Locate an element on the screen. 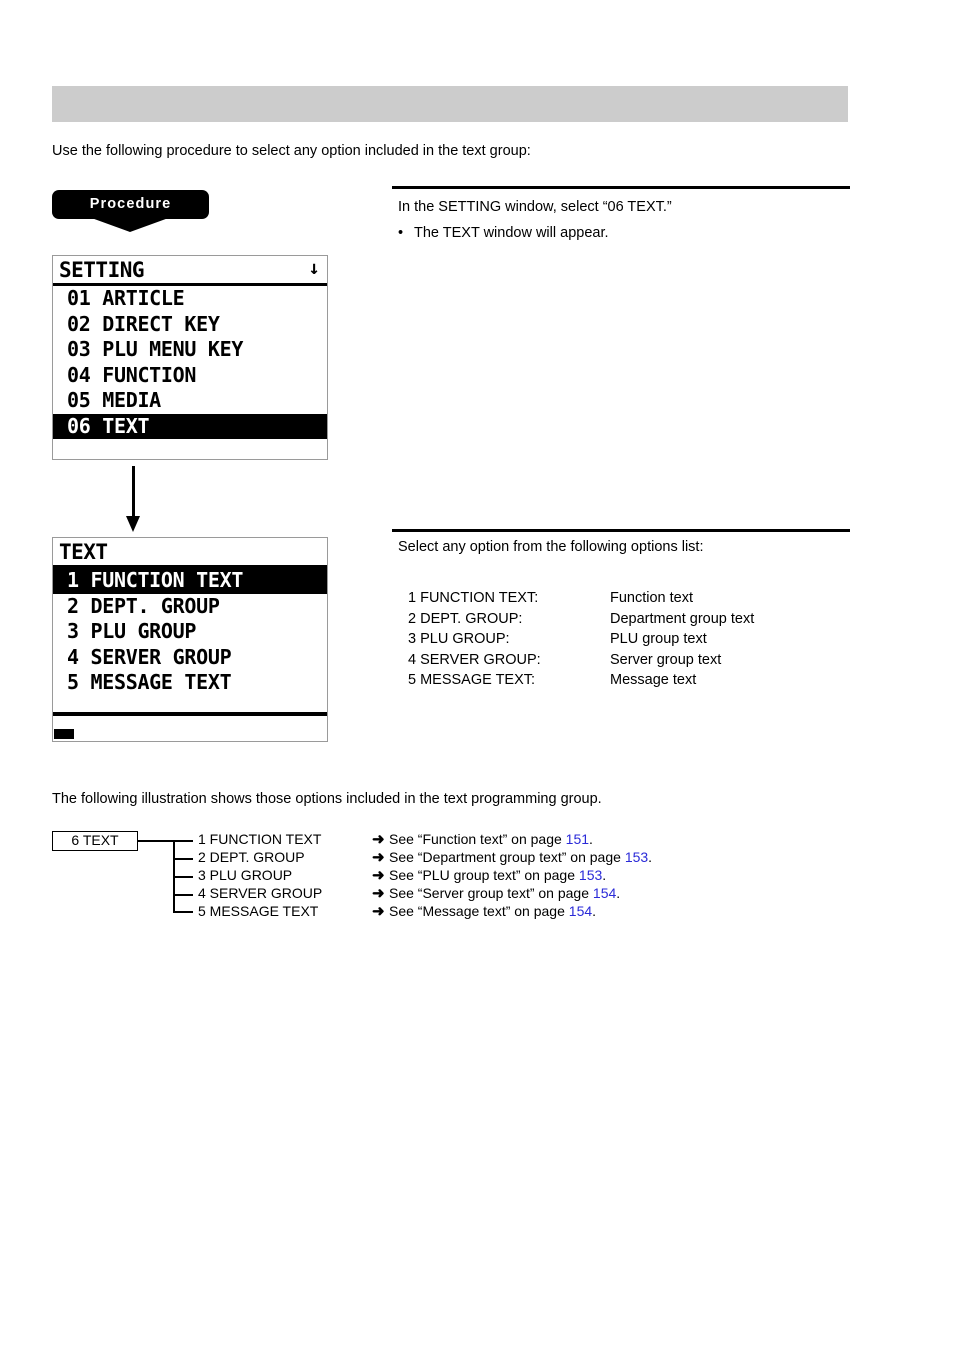 The width and height of the screenshot is (954, 1348). step-1-instruction: In the SETTING window, select “06 TEXT.” is located at coordinates (535, 207).